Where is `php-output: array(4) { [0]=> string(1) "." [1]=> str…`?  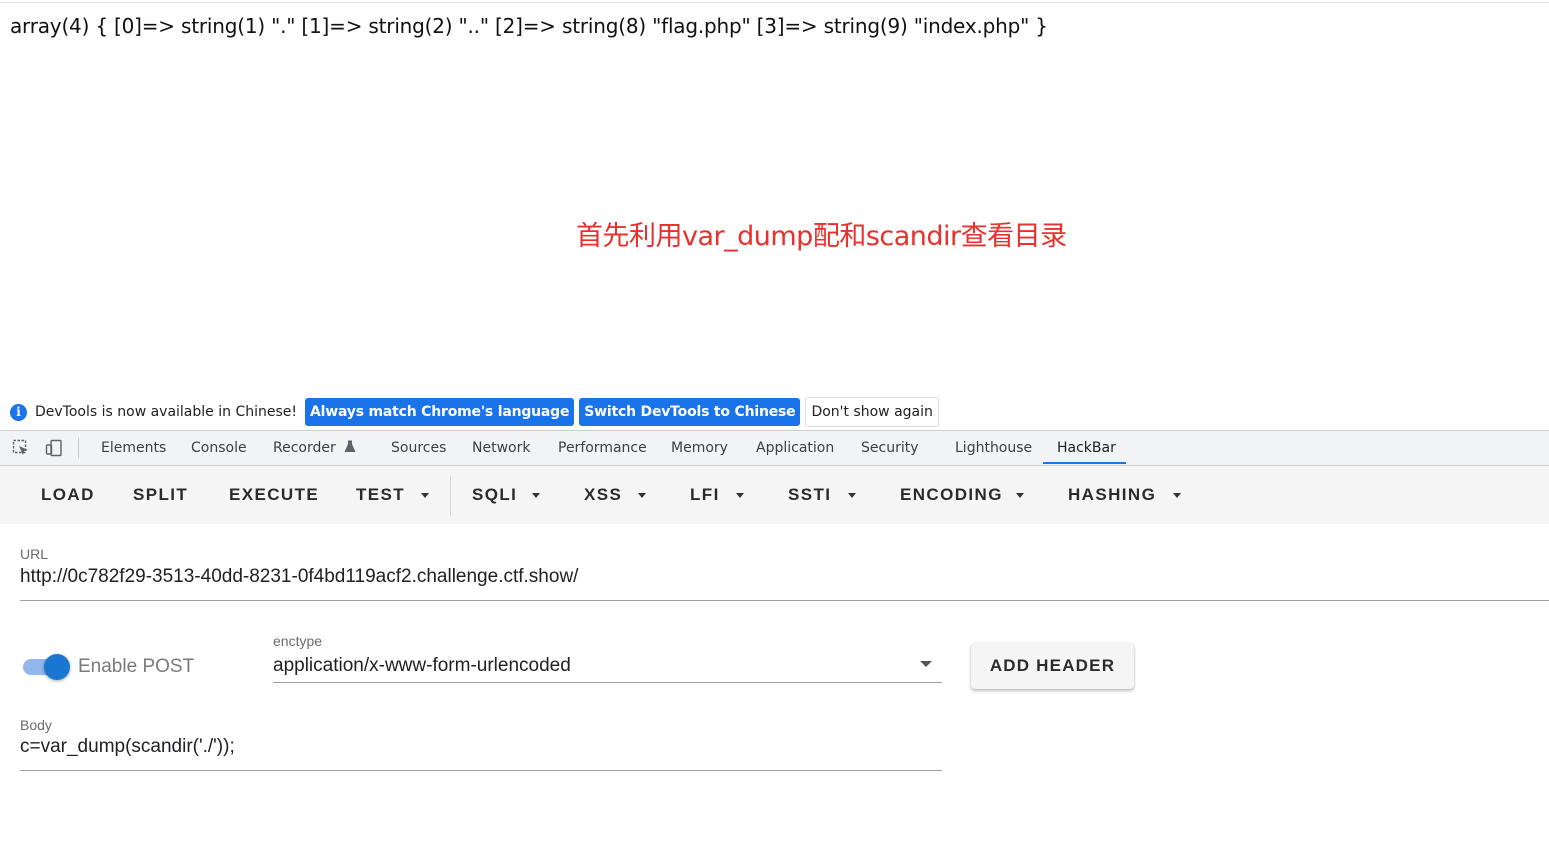
php-output: array(4) { [0]=> string(1) "." [1]=> str… is located at coordinates (529, 26).